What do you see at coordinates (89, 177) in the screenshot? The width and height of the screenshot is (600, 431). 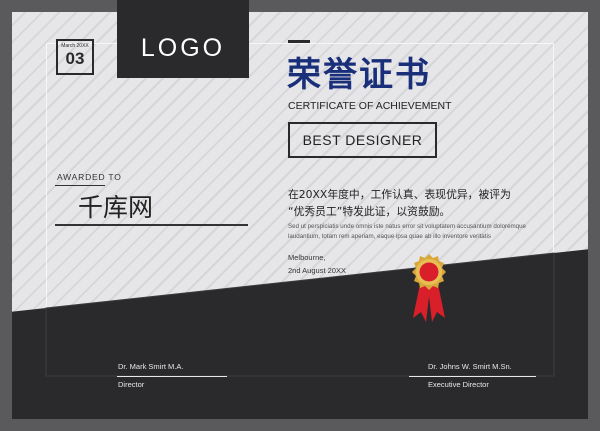 I see `awarded-label: AWARDED TO` at bounding box center [89, 177].